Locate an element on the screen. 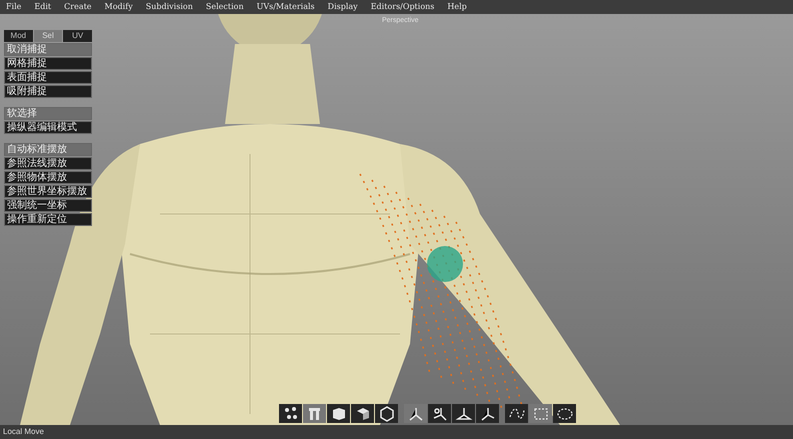  menu-item: Display is located at coordinates (343, 7).